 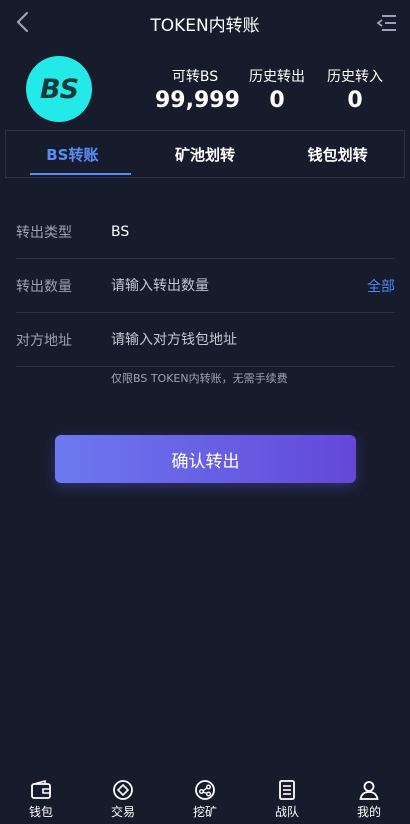 I want to click on page-title: TOKEN内转账, so click(x=205, y=25).